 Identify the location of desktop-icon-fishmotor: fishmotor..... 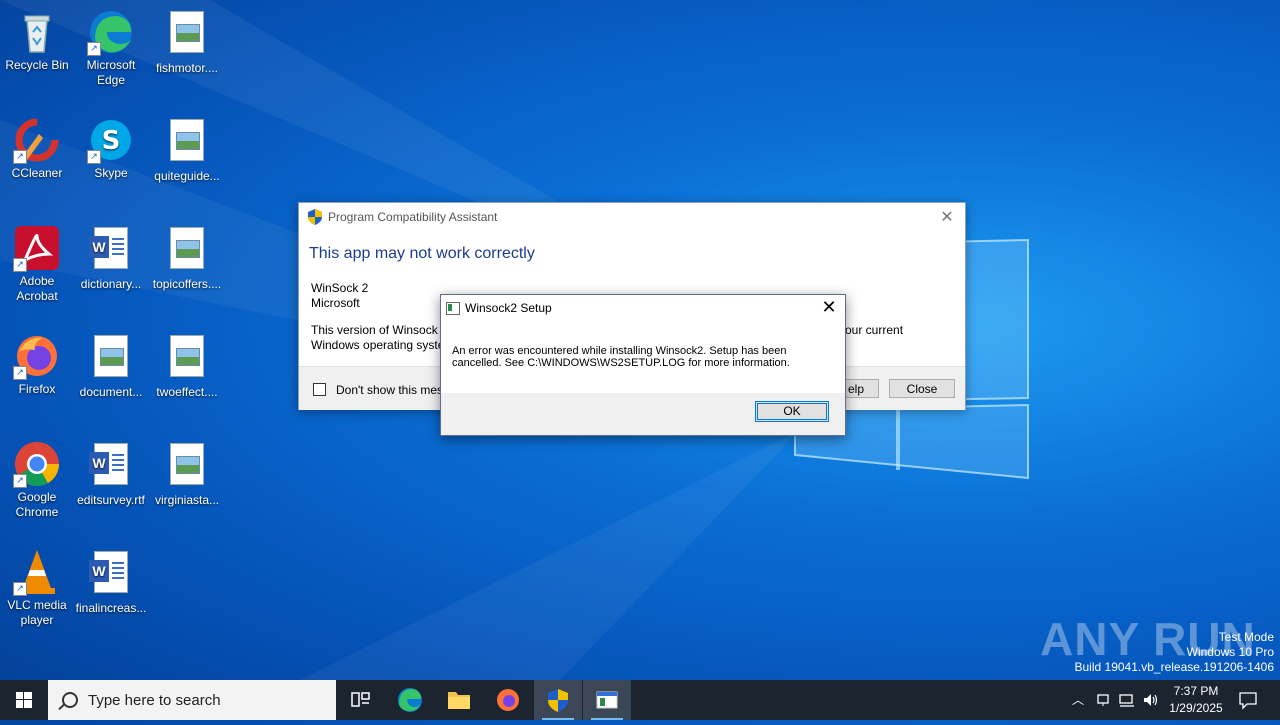
(187, 42).